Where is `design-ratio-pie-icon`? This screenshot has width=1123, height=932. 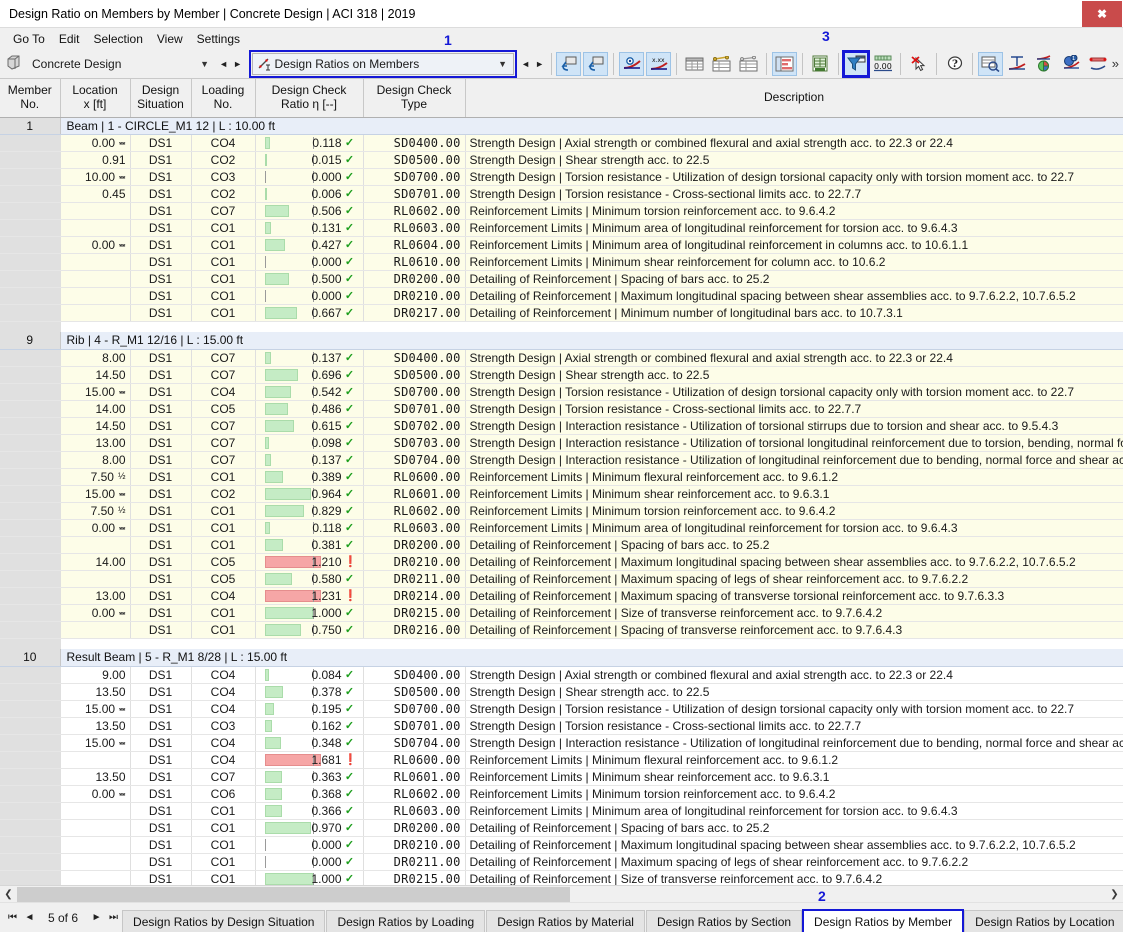
design-ratio-pie-icon is located at coordinates (1044, 64).